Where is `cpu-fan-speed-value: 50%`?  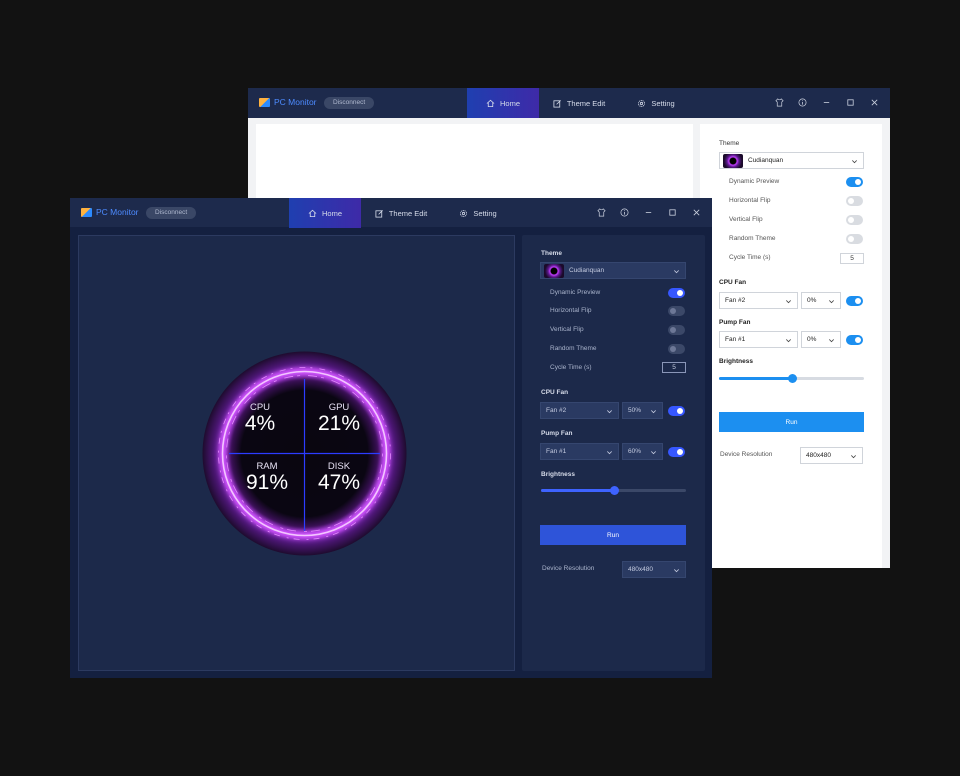 cpu-fan-speed-value: 50% is located at coordinates (635, 410).